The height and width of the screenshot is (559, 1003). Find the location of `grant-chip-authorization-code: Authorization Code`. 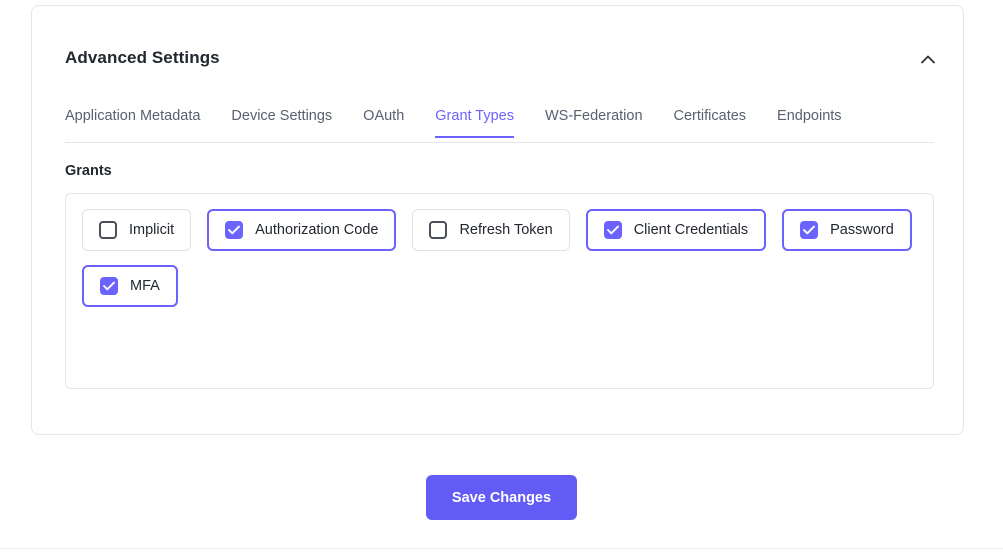

grant-chip-authorization-code: Authorization Code is located at coordinates (302, 230).